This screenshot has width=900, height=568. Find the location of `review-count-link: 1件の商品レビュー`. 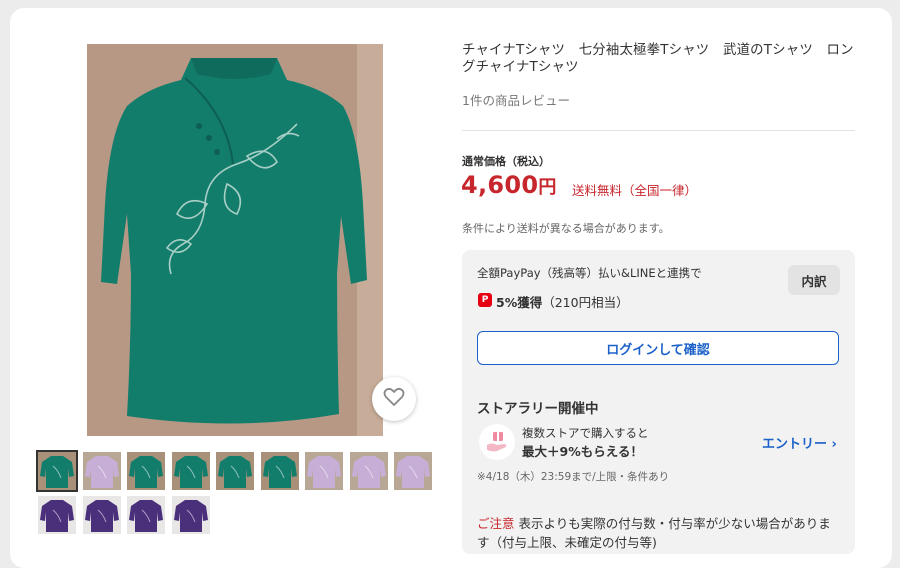

review-count-link: 1件の商品レビュー is located at coordinates (516, 99).